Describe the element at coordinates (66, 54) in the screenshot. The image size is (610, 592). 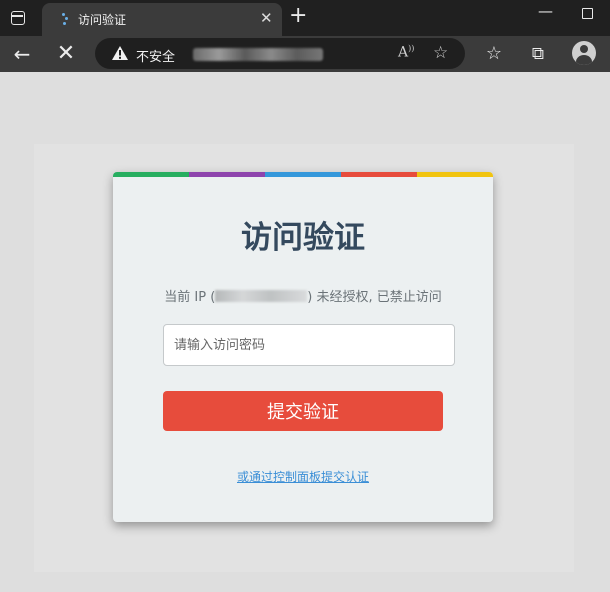
I see `stop-icon: ✕` at that location.